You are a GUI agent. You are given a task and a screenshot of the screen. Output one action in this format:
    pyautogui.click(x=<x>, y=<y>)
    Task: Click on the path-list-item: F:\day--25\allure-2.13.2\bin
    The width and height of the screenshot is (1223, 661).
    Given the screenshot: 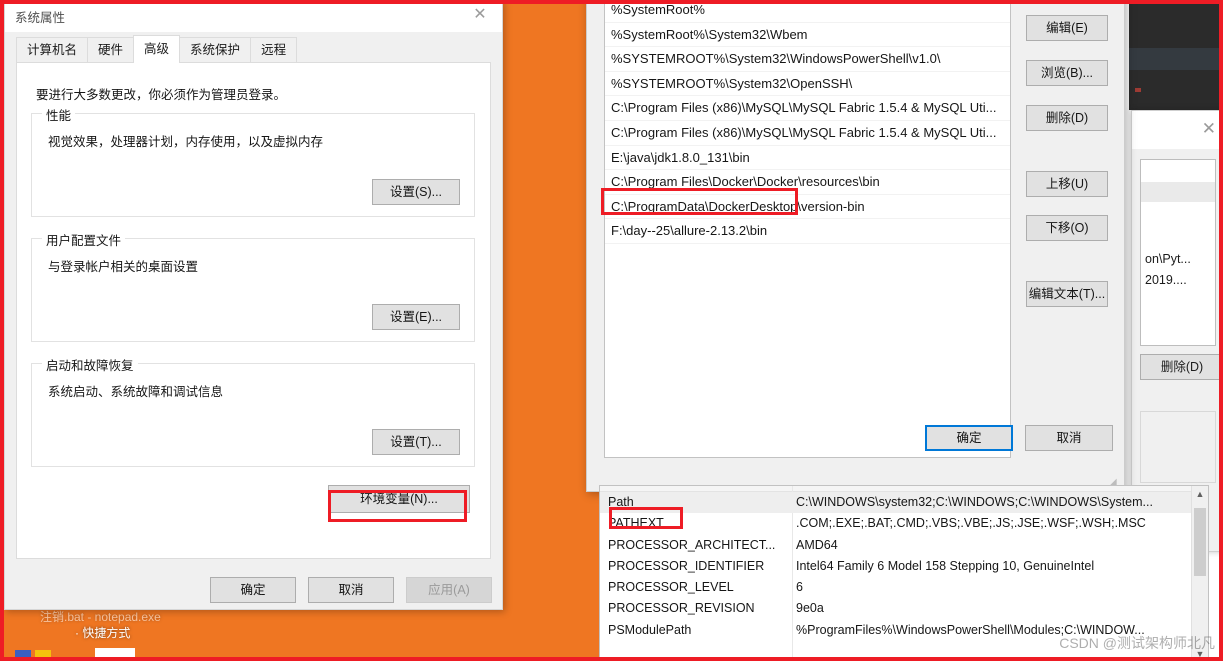 What is the action you would take?
    pyautogui.click(x=807, y=231)
    